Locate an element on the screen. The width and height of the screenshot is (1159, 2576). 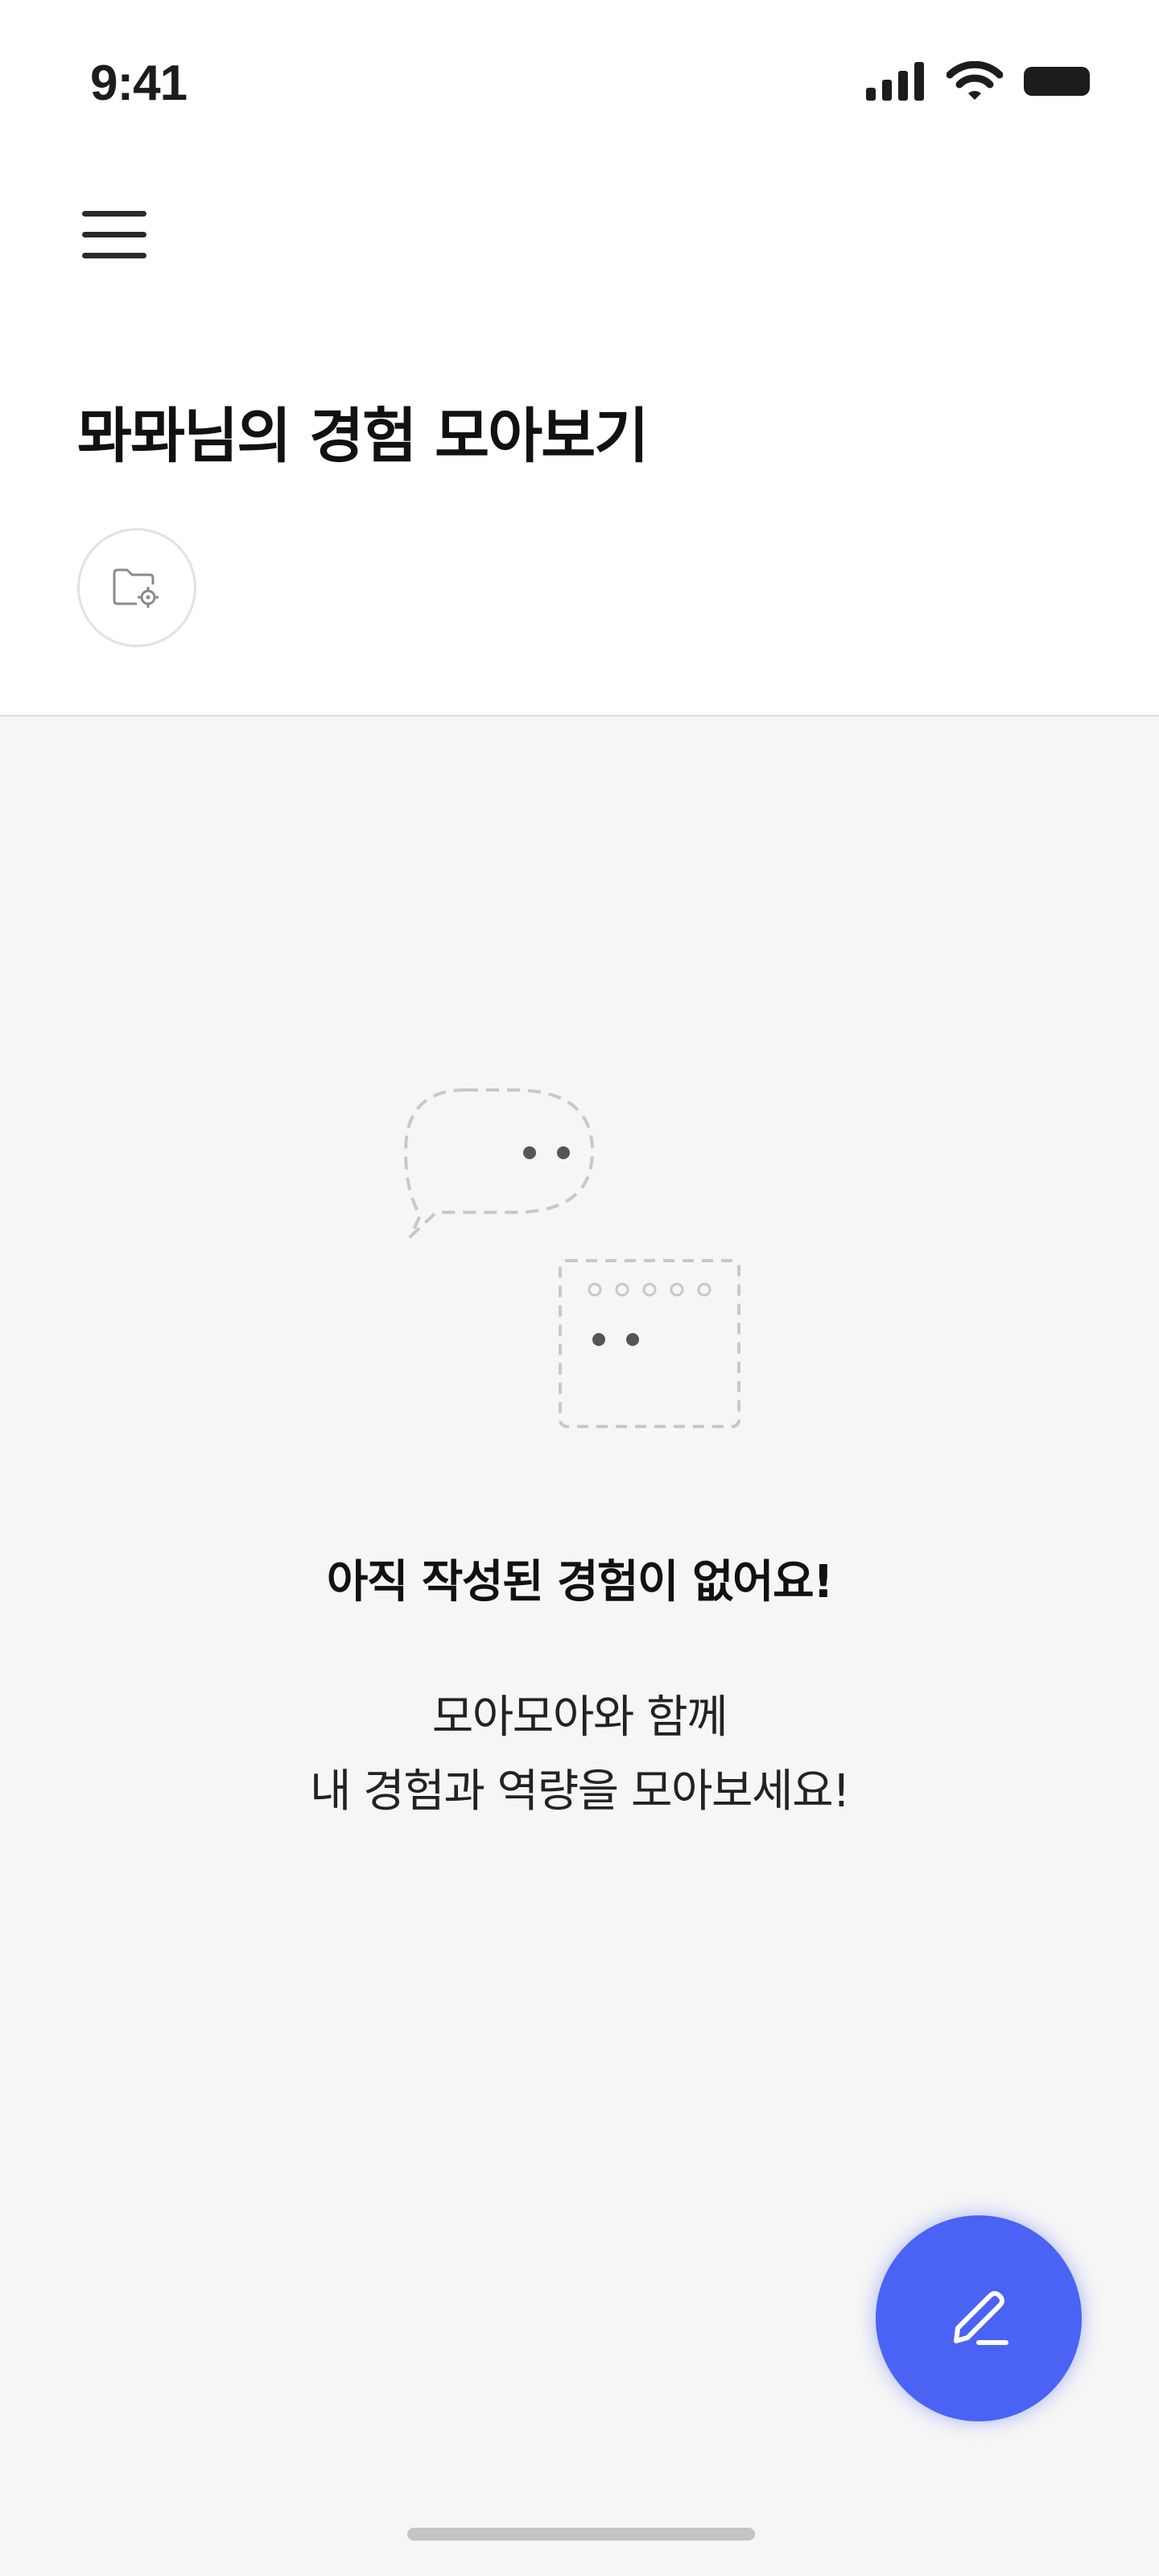
page-title: 뫄뫄님의 경험 모아보기 is located at coordinates (363, 436).